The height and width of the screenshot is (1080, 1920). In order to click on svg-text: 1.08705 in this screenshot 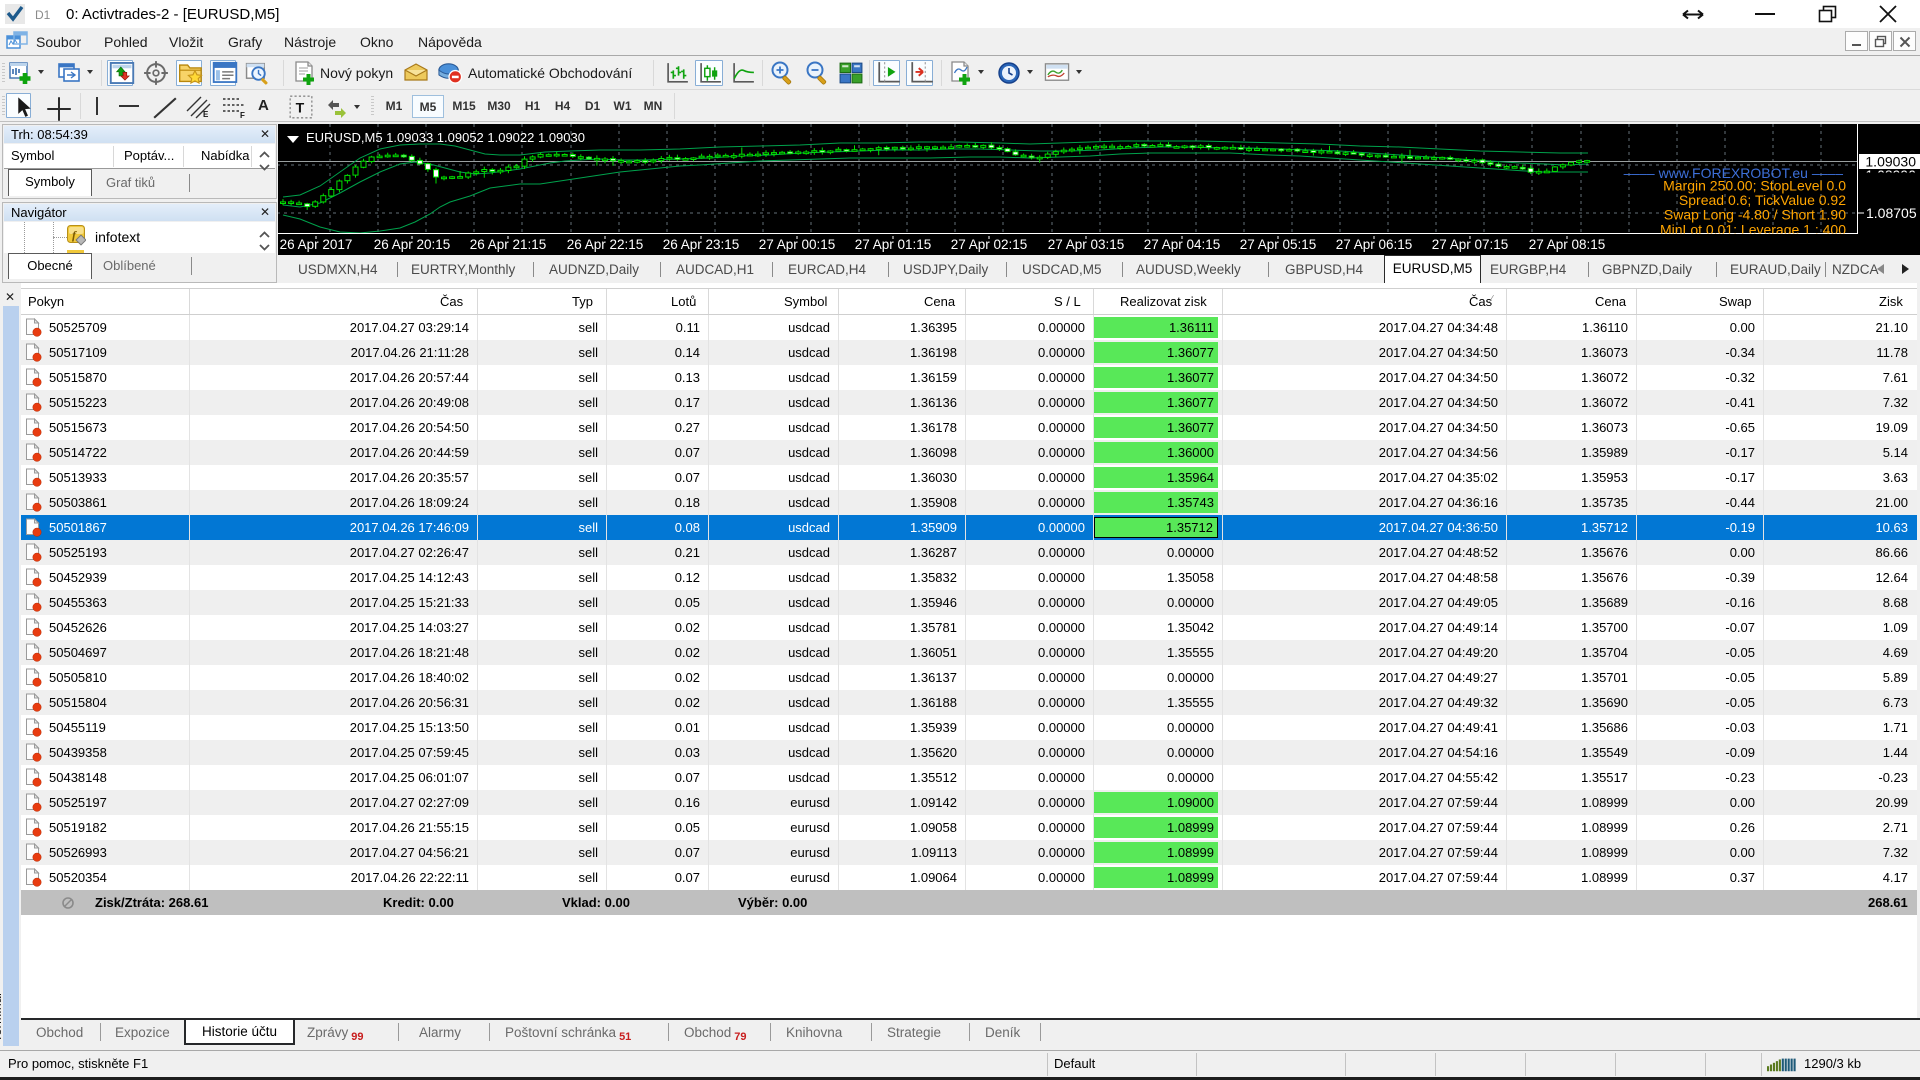, I will do `click(1891, 213)`.